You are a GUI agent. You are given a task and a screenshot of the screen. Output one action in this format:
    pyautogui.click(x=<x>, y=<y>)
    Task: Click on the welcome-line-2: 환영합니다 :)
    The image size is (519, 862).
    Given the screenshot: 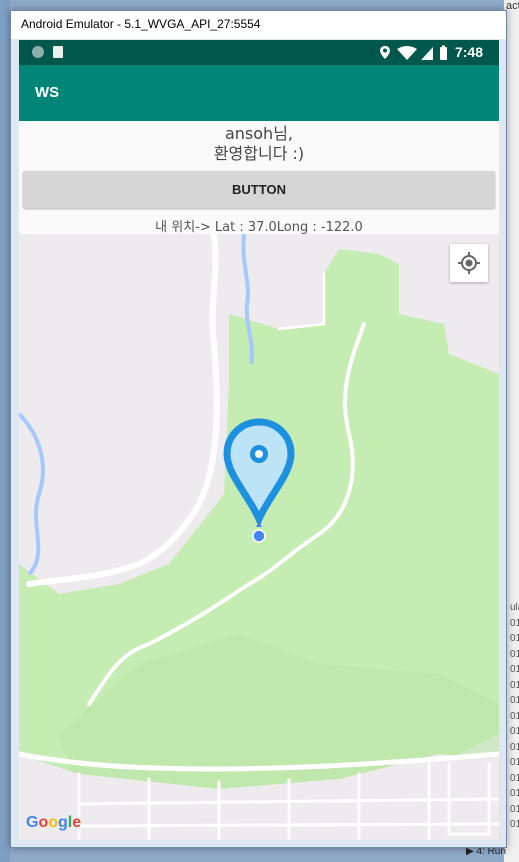 What is the action you would take?
    pyautogui.click(x=259, y=153)
    